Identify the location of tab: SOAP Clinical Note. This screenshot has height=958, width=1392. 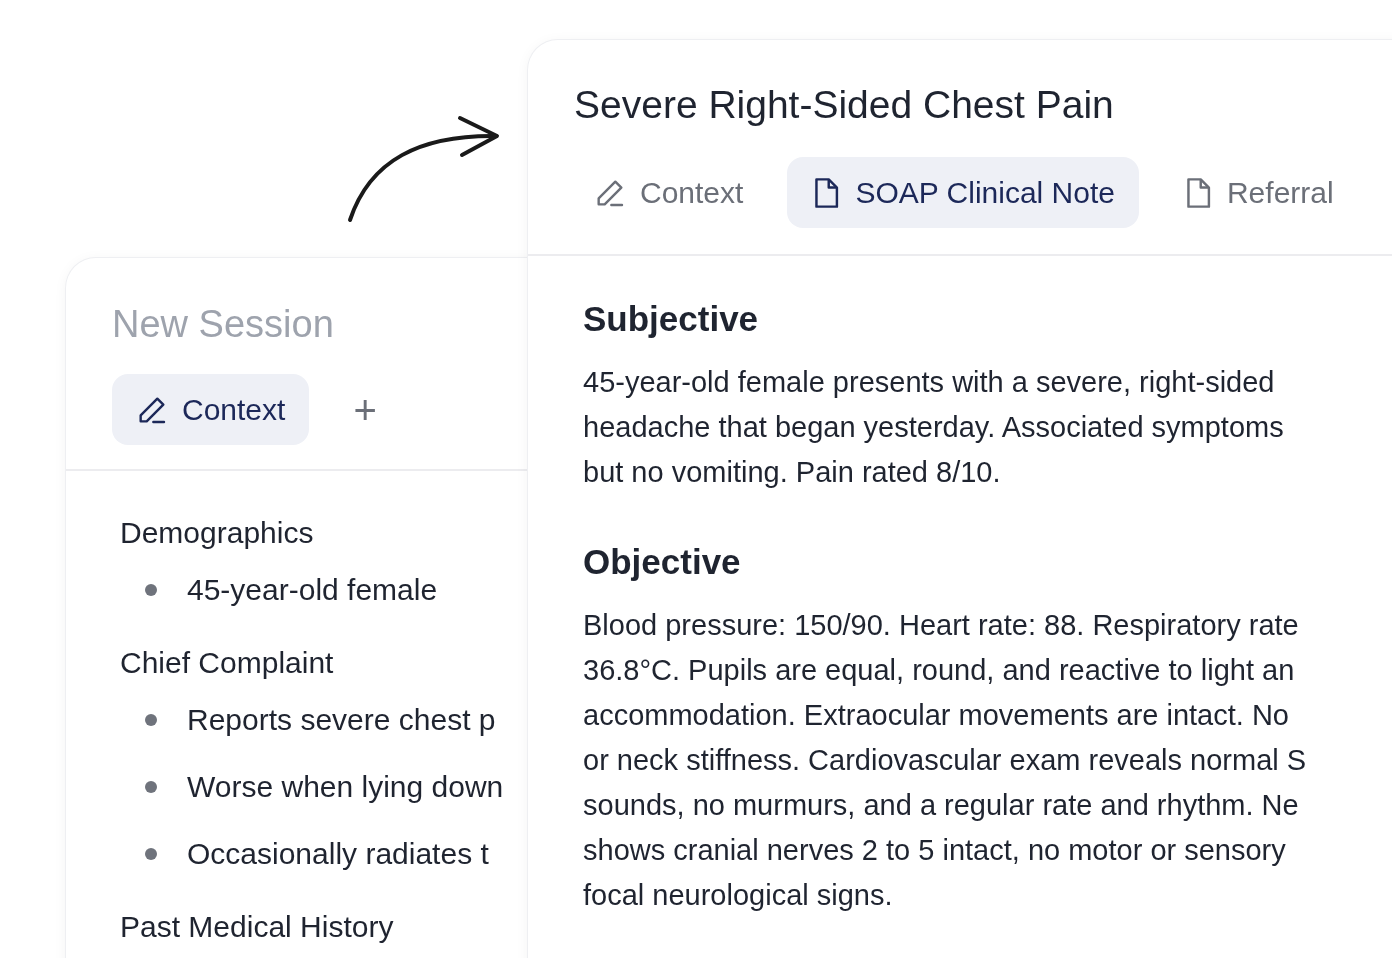
(963, 192).